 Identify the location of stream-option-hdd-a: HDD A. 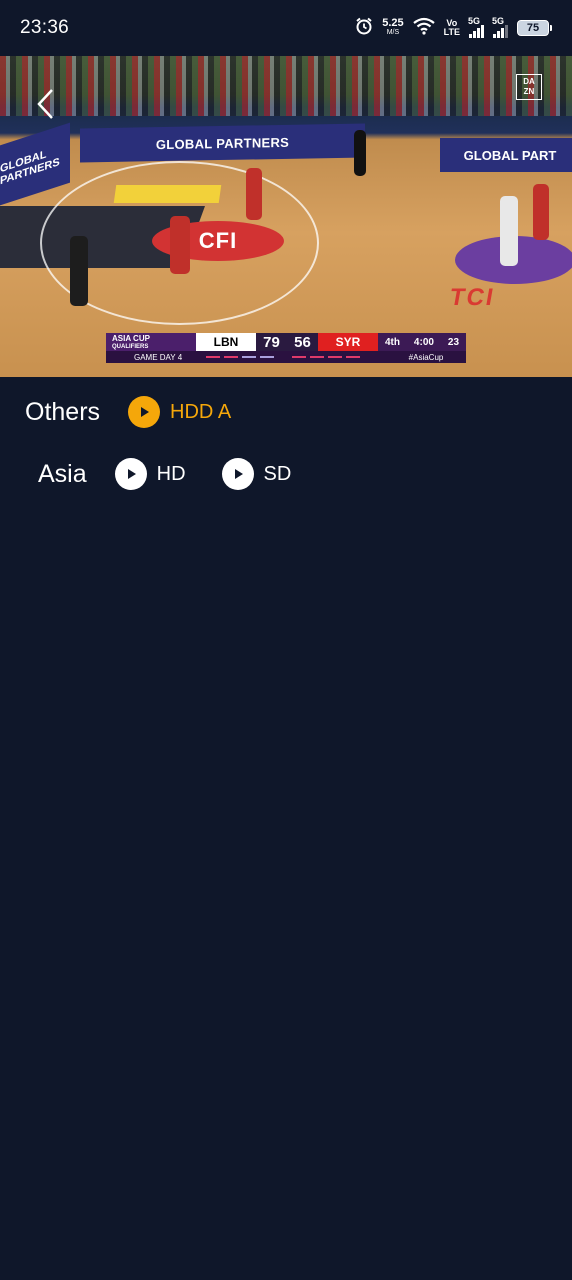
(179, 412).